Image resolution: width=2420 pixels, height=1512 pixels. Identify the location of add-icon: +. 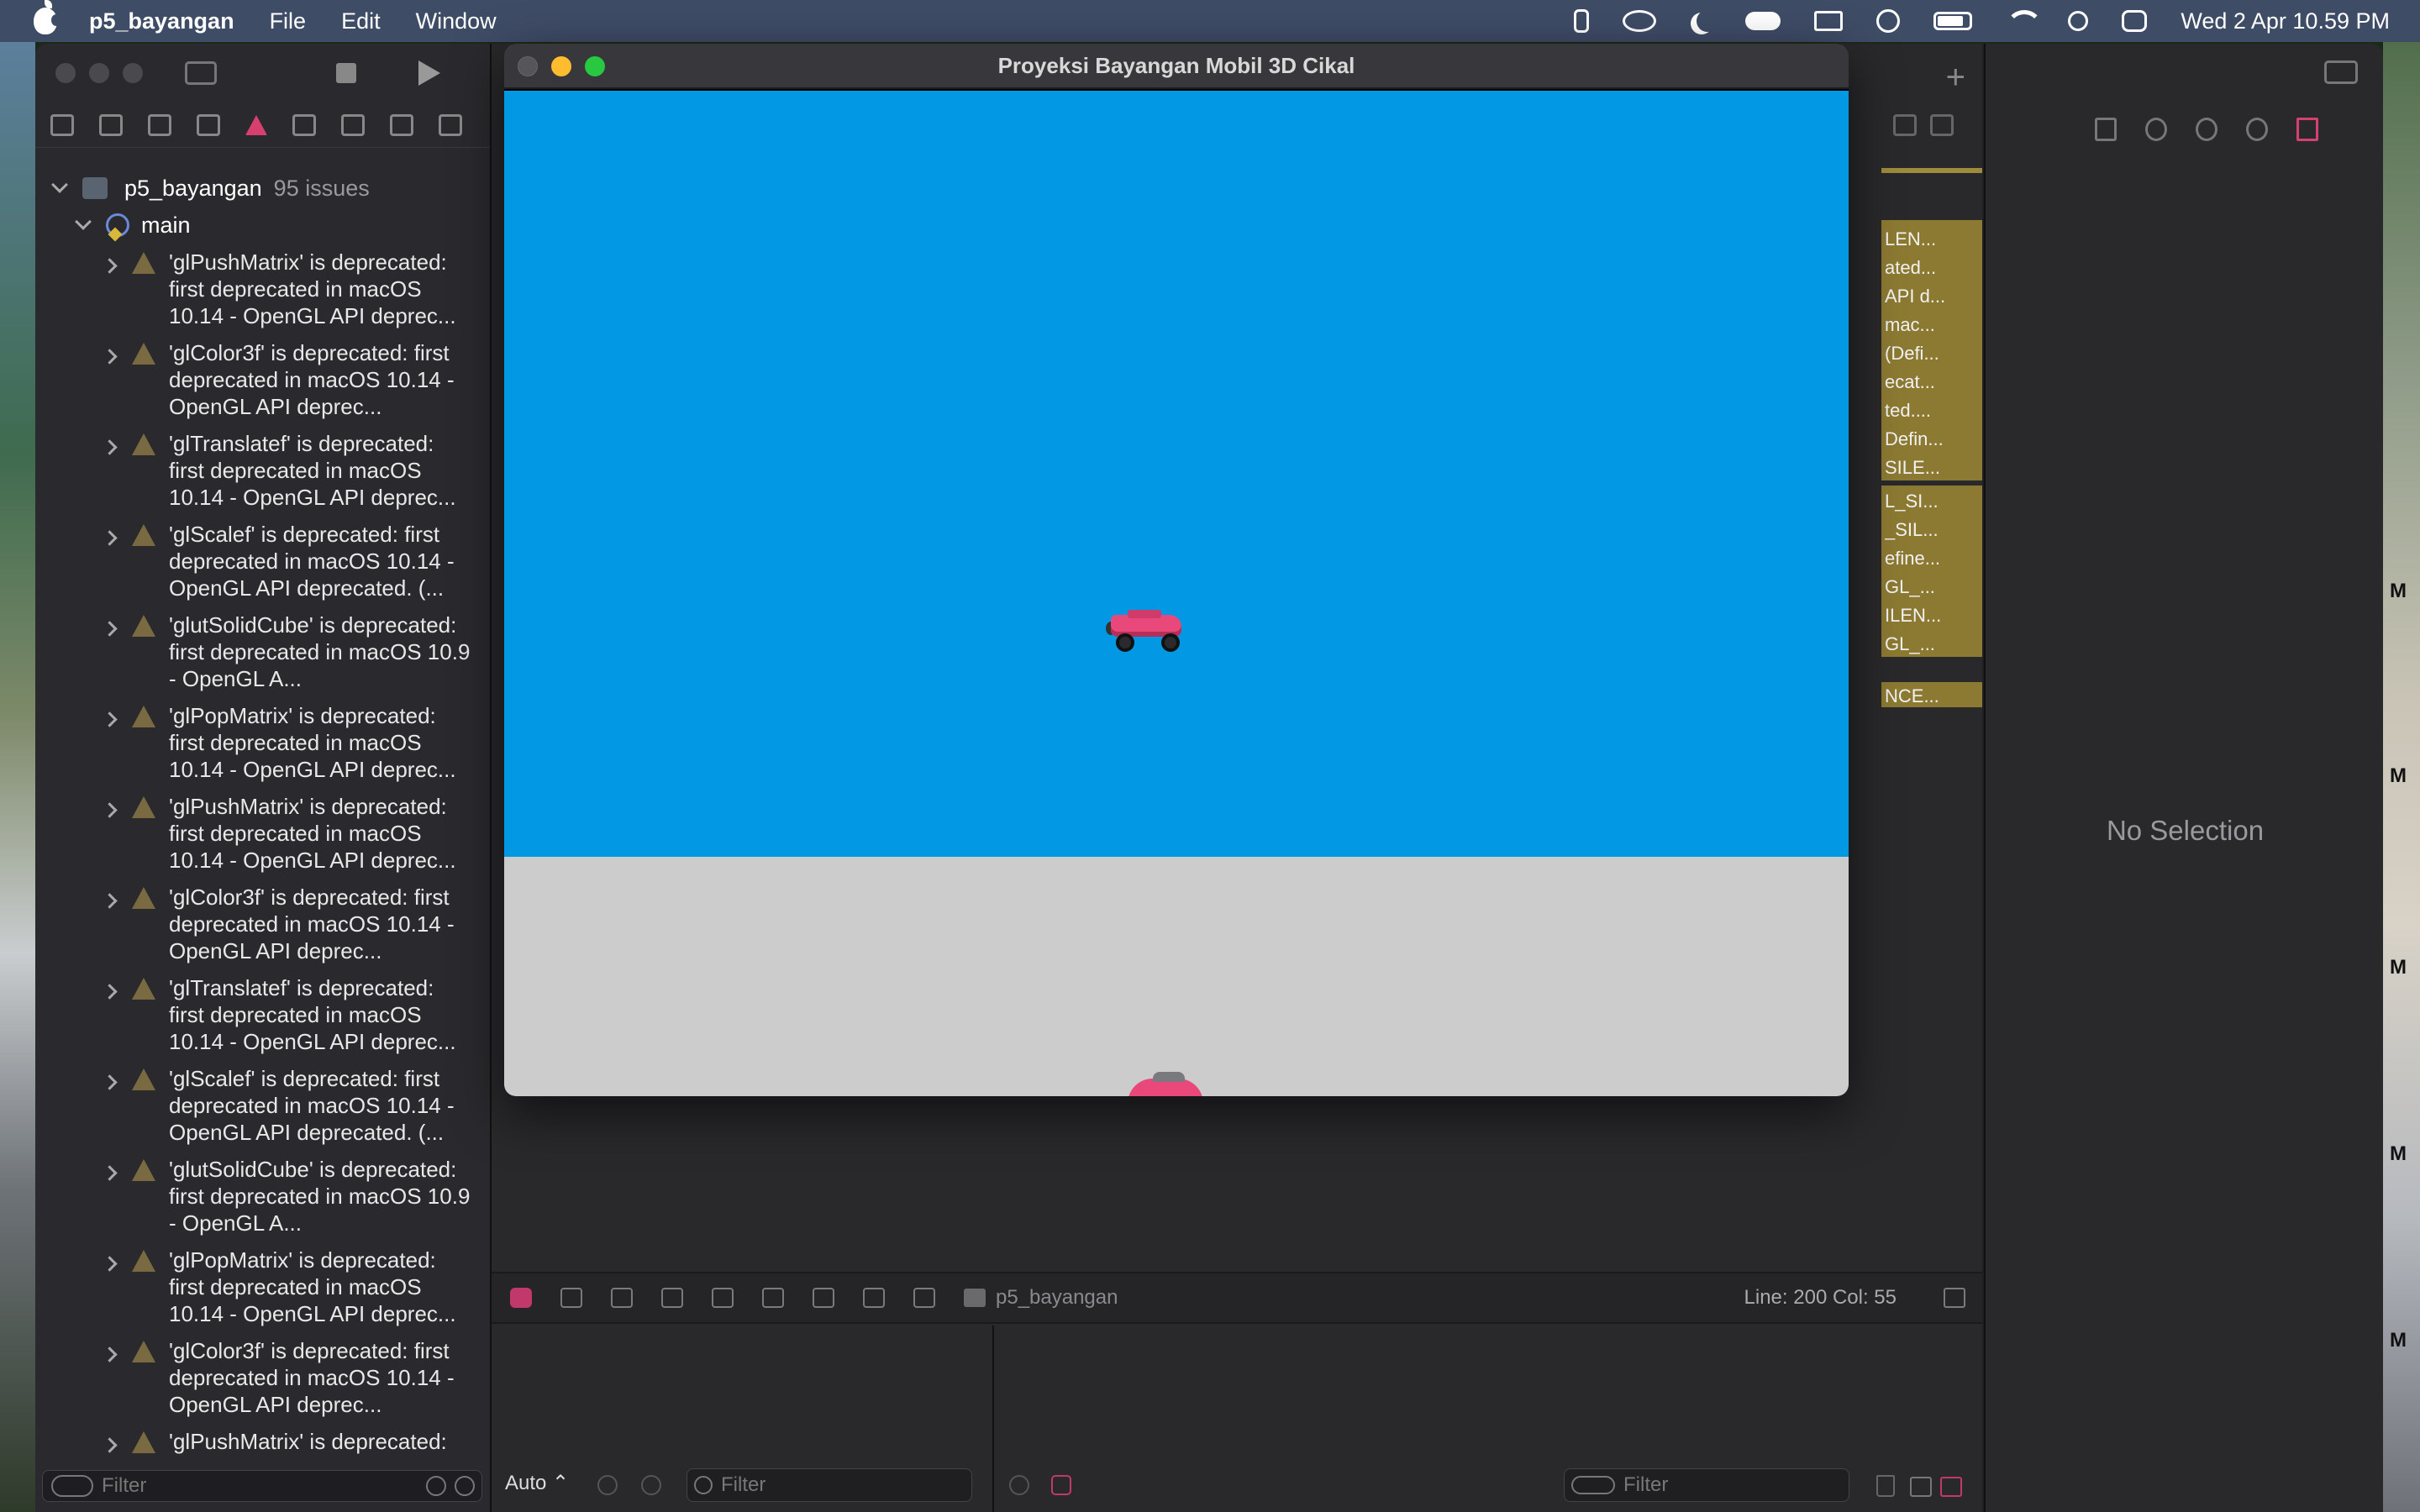
(1955, 78).